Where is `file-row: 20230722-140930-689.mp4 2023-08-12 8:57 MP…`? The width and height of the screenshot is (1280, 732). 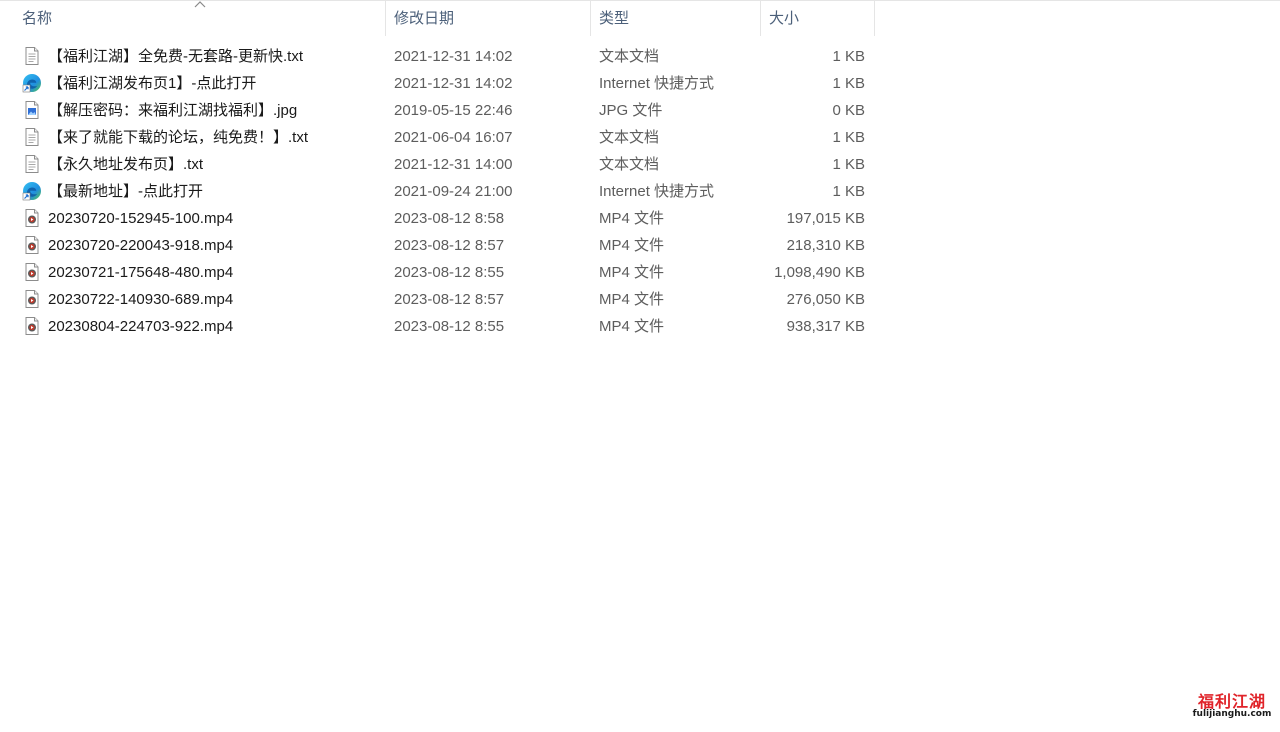
file-row: 20230722-140930-689.mp4 2023-08-12 8:57 MP… is located at coordinates (440, 299).